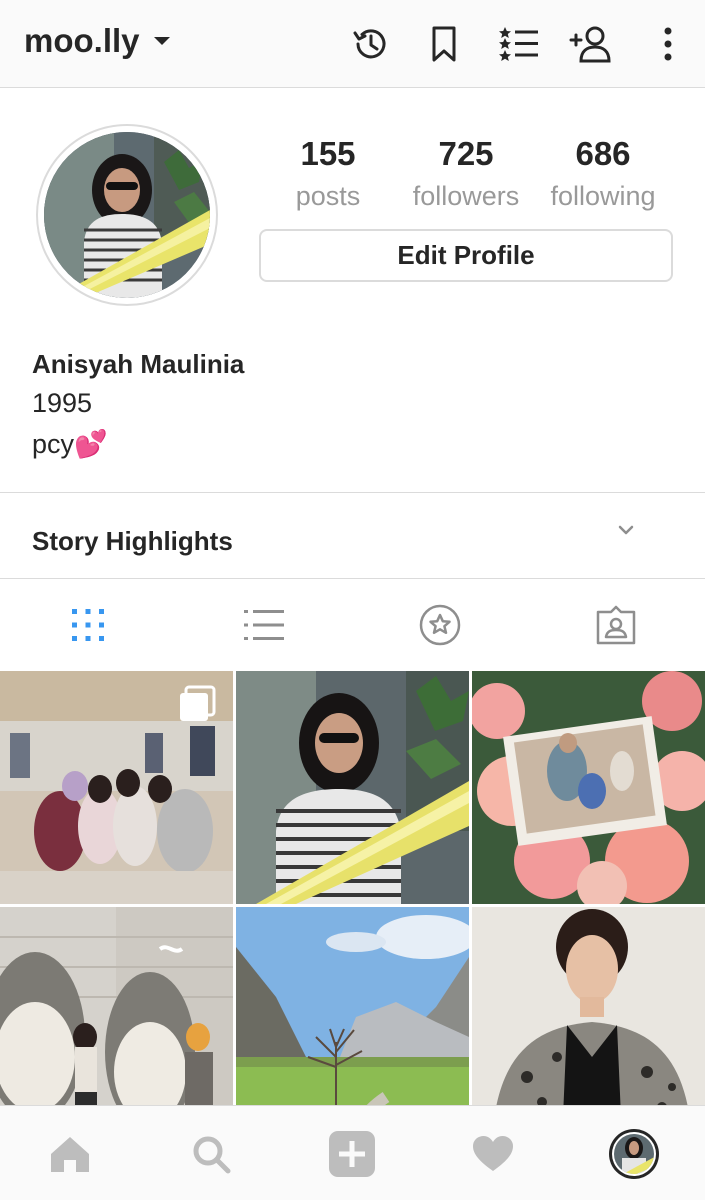 The image size is (705, 1200). I want to click on tab-list-view, so click(264, 625).